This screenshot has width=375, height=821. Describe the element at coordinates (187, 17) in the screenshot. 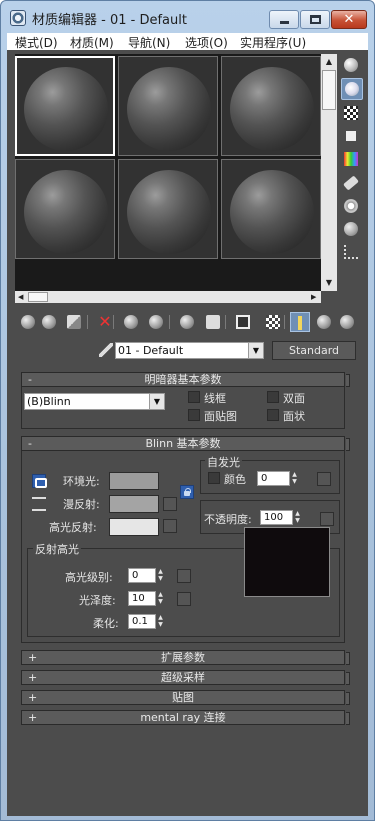

I see `title-bar: 材质编辑器 - 01 - Default ✕` at that location.